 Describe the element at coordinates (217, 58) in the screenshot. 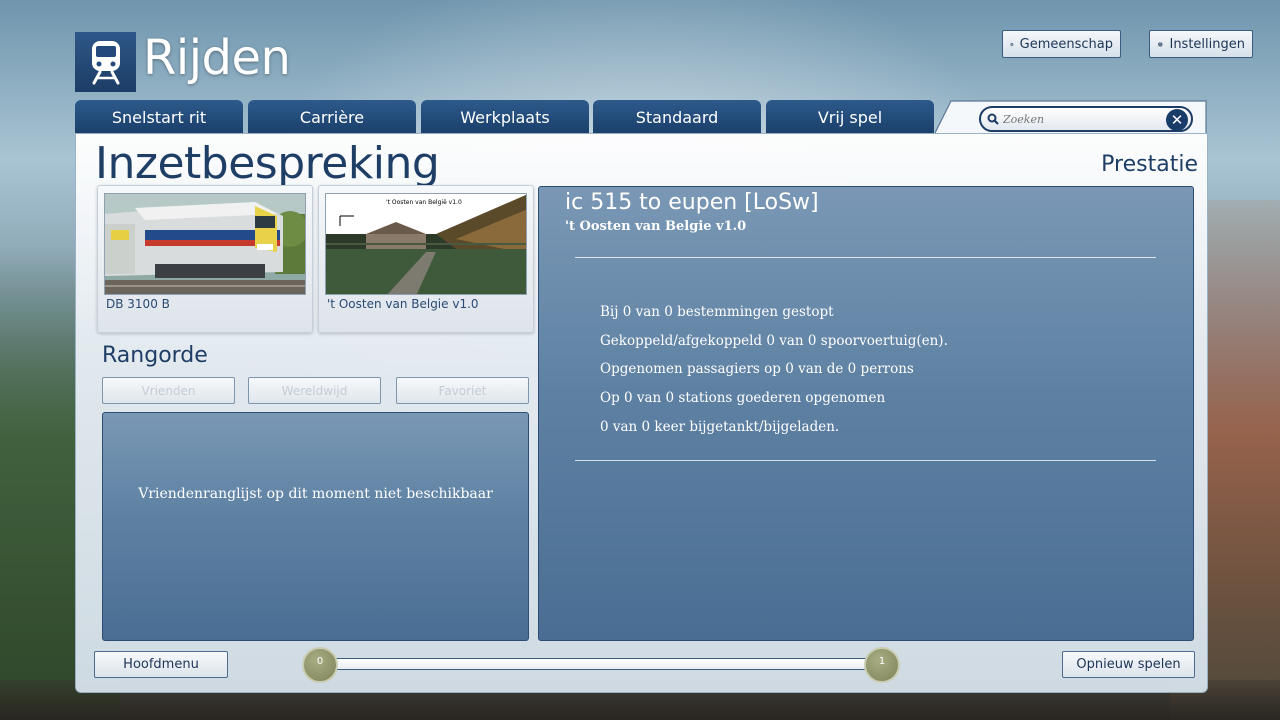

I see `app-title: Rijden` at that location.